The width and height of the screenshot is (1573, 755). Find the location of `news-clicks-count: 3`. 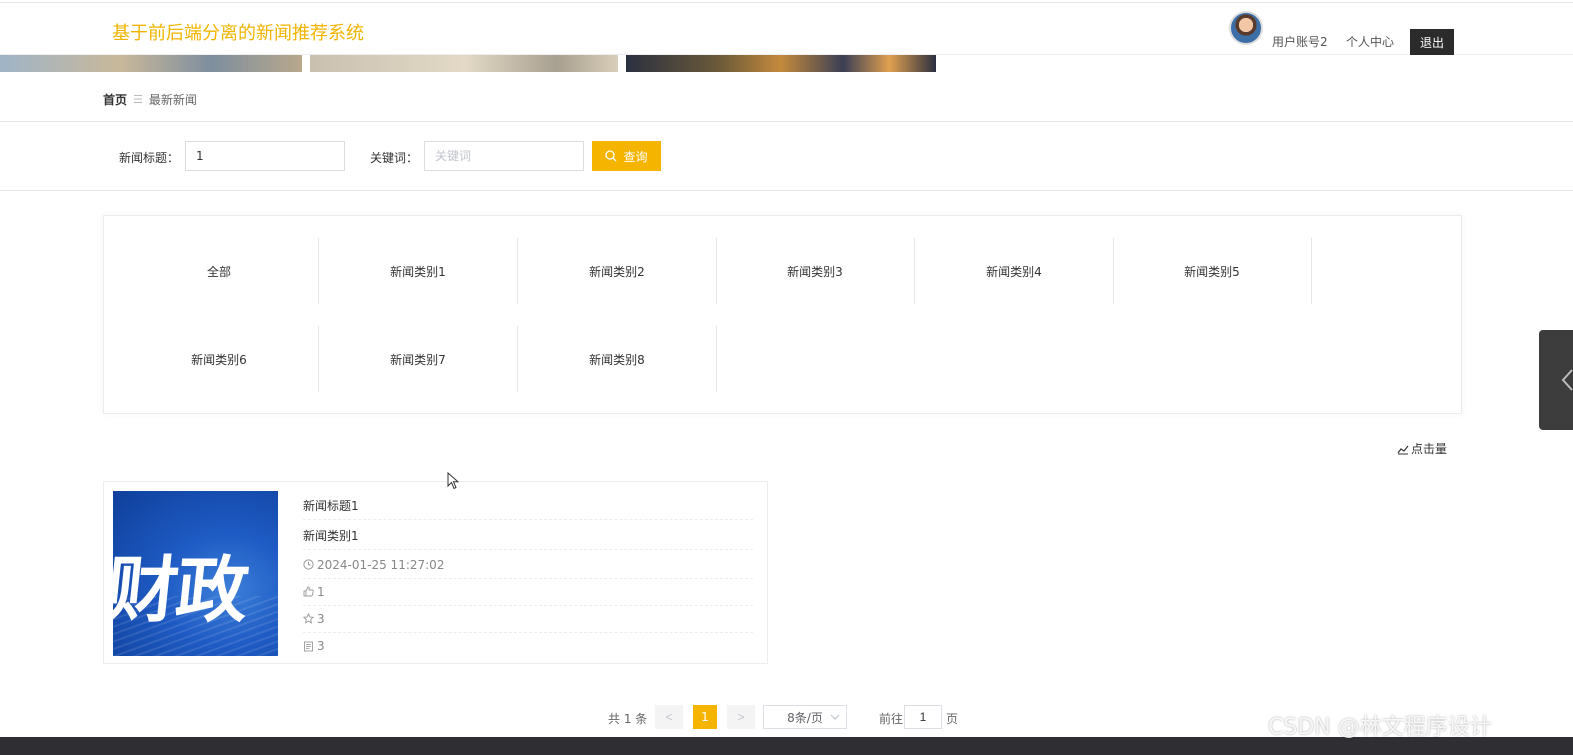

news-clicks-count: 3 is located at coordinates (321, 646).